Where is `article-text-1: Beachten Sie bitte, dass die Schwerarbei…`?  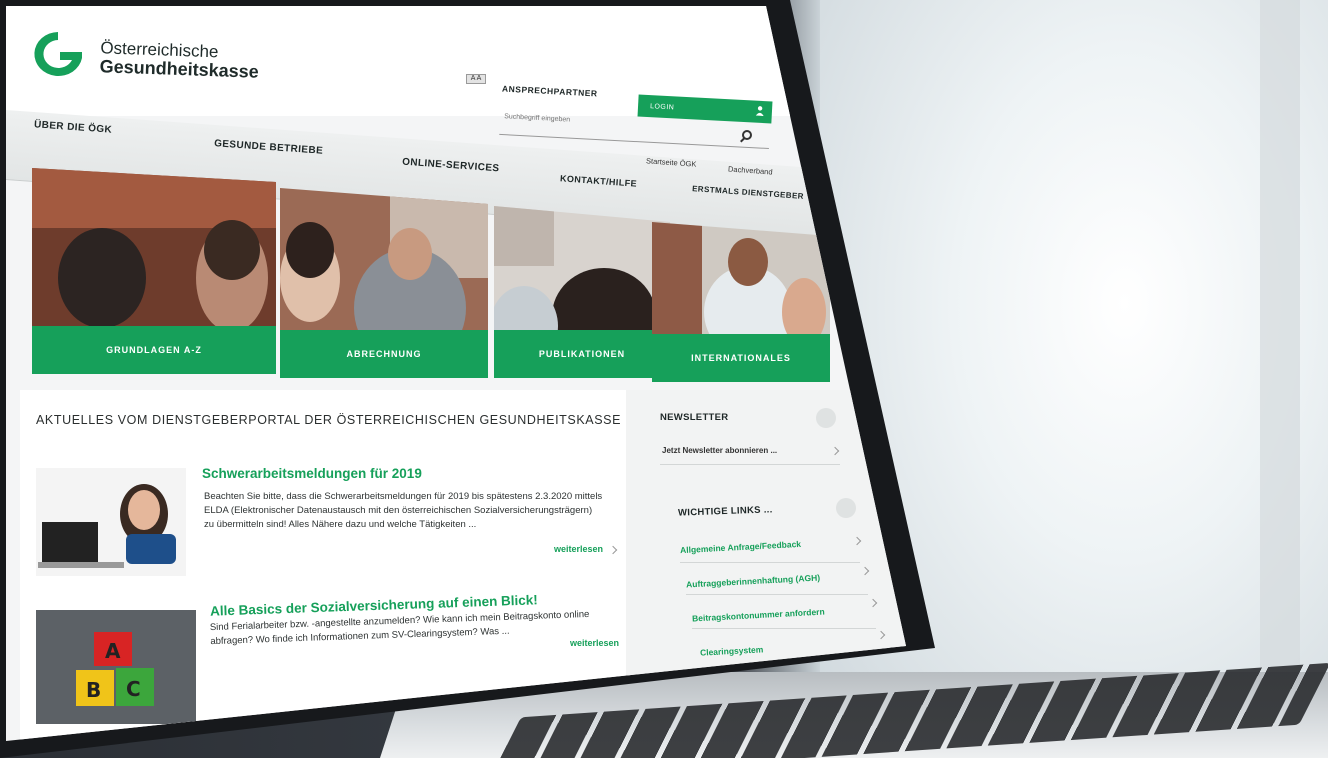 article-text-1: Beachten Sie bitte, dass die Schwerarbei… is located at coordinates (403, 510).